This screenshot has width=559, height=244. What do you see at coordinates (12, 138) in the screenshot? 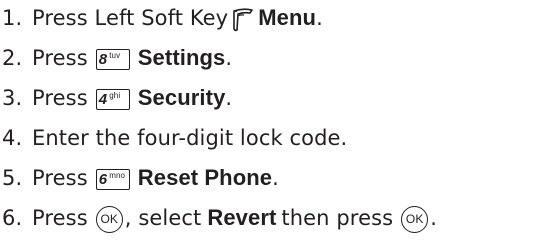
I see `step-number: 4.` at bounding box center [12, 138].